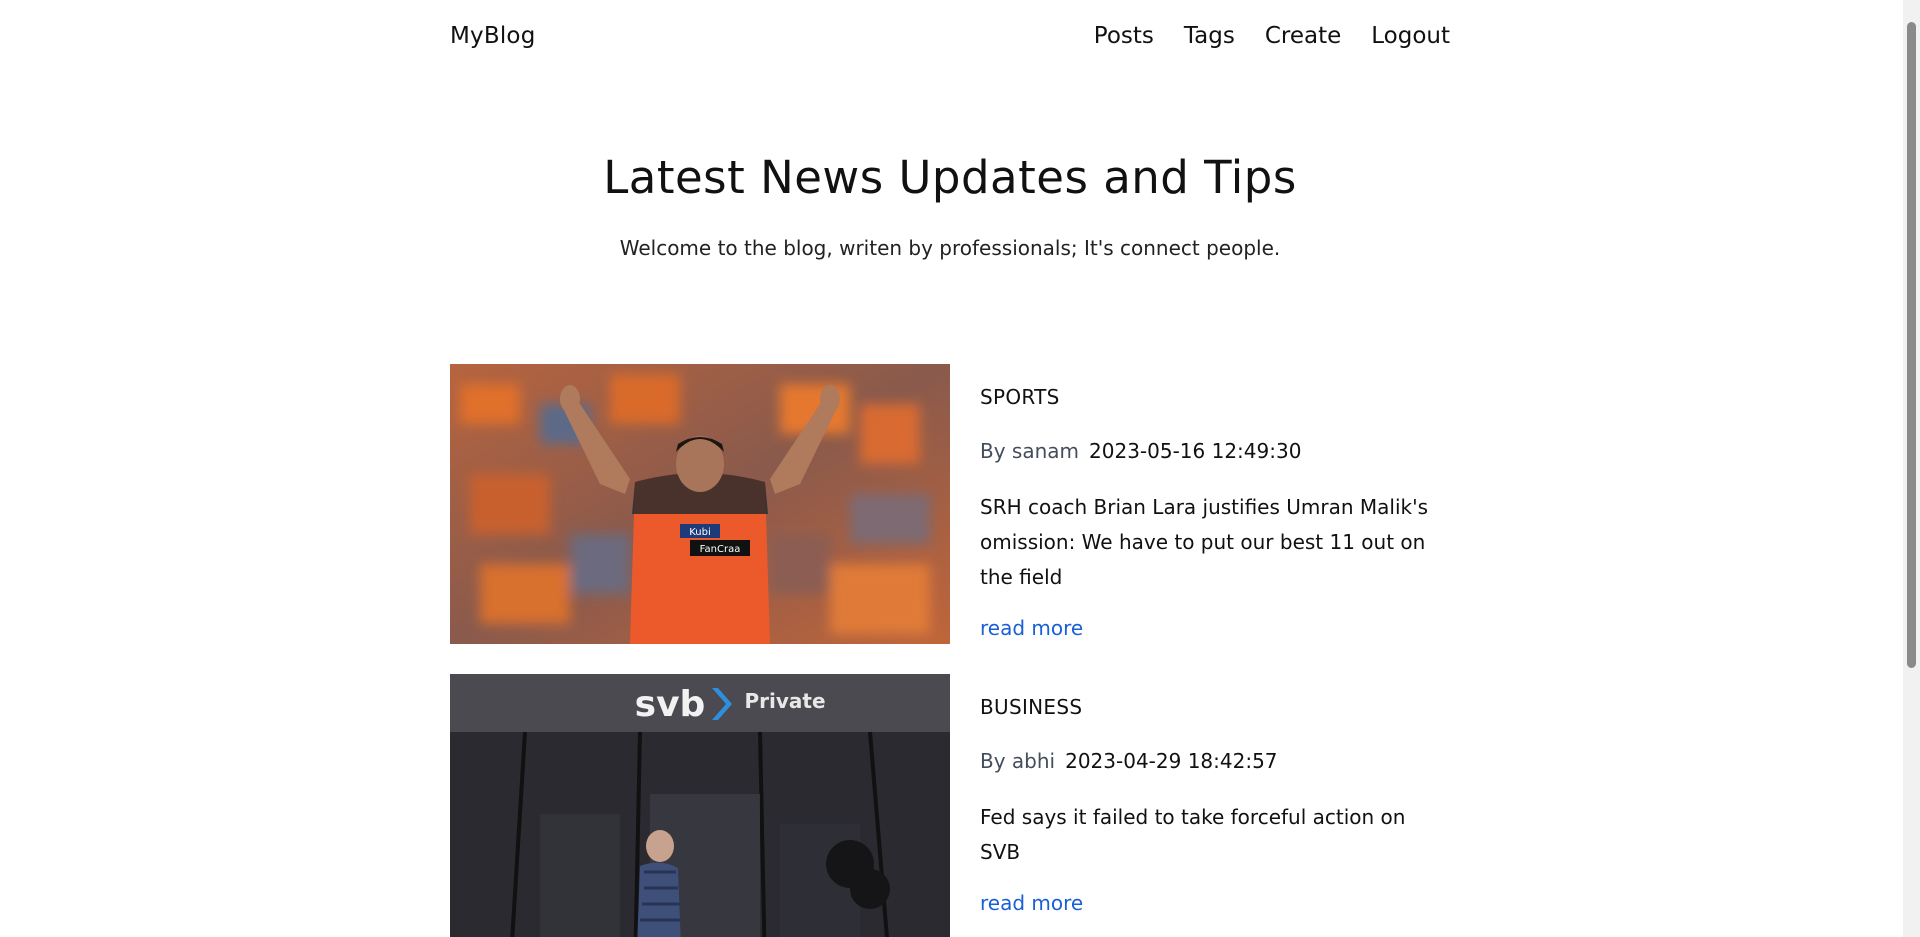 The width and height of the screenshot is (1920, 937). What do you see at coordinates (670, 704) in the screenshot?
I see `svb-sign-text: svb` at bounding box center [670, 704].